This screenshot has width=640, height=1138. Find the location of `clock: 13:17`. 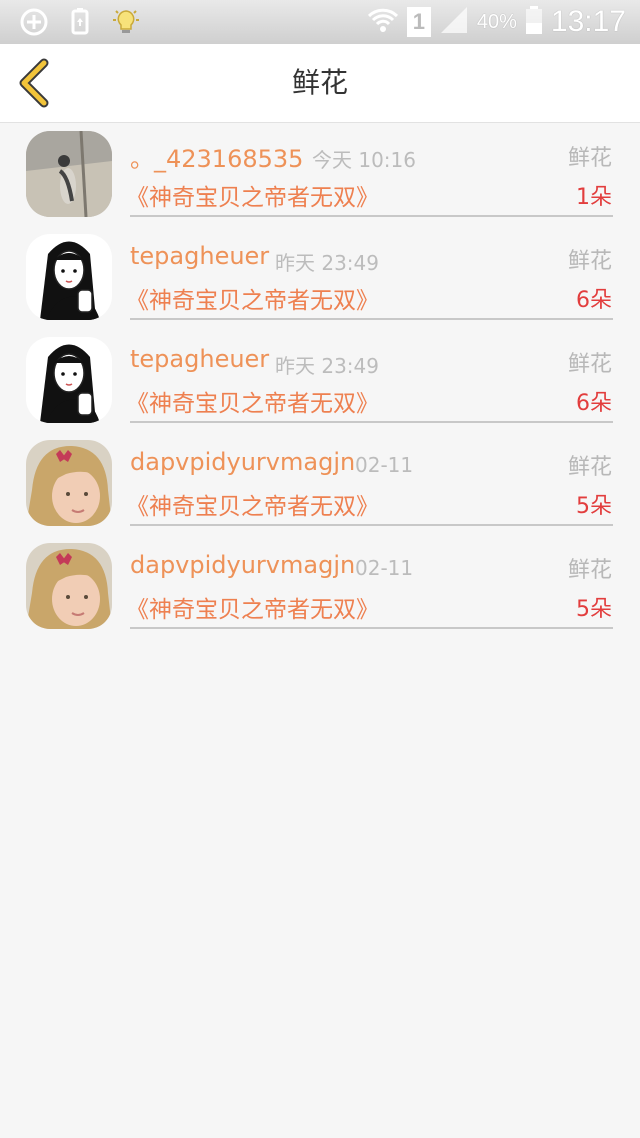

clock: 13:17 is located at coordinates (588, 21).